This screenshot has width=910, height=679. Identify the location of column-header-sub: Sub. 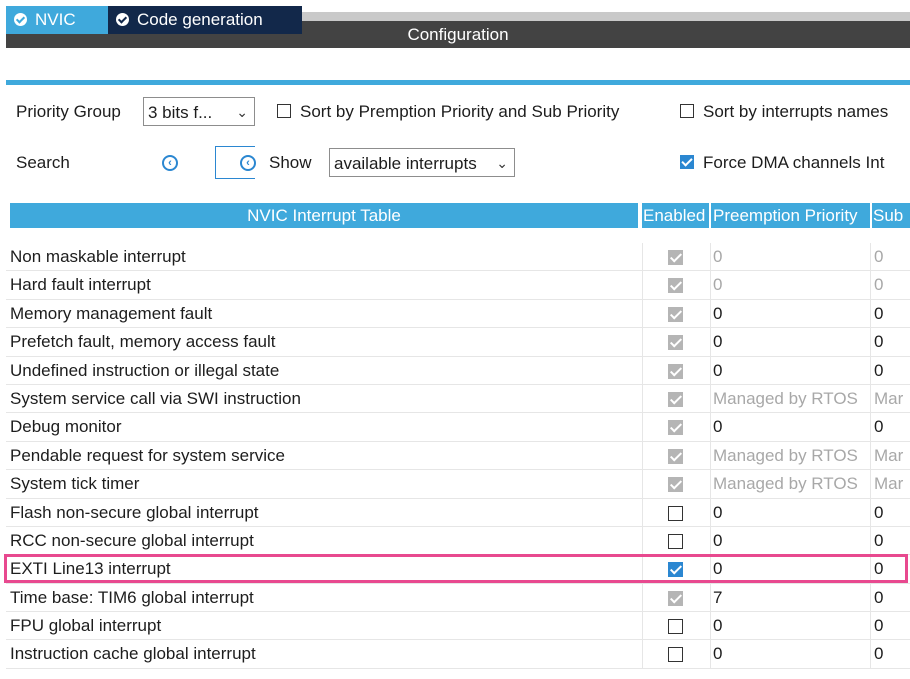
(891, 215).